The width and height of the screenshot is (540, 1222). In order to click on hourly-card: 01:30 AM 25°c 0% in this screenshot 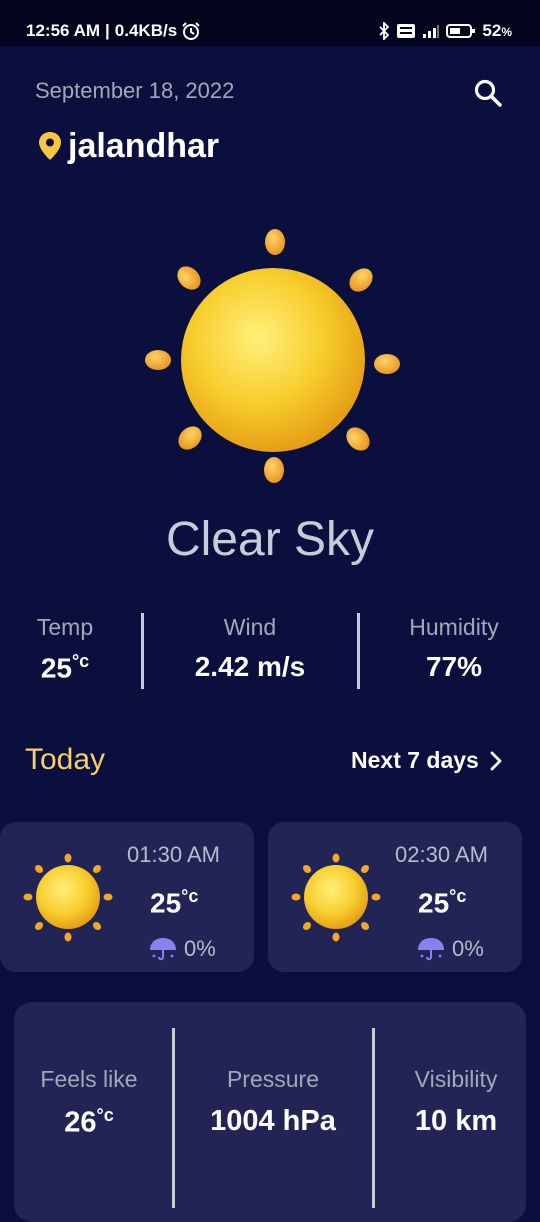, I will do `click(127, 897)`.